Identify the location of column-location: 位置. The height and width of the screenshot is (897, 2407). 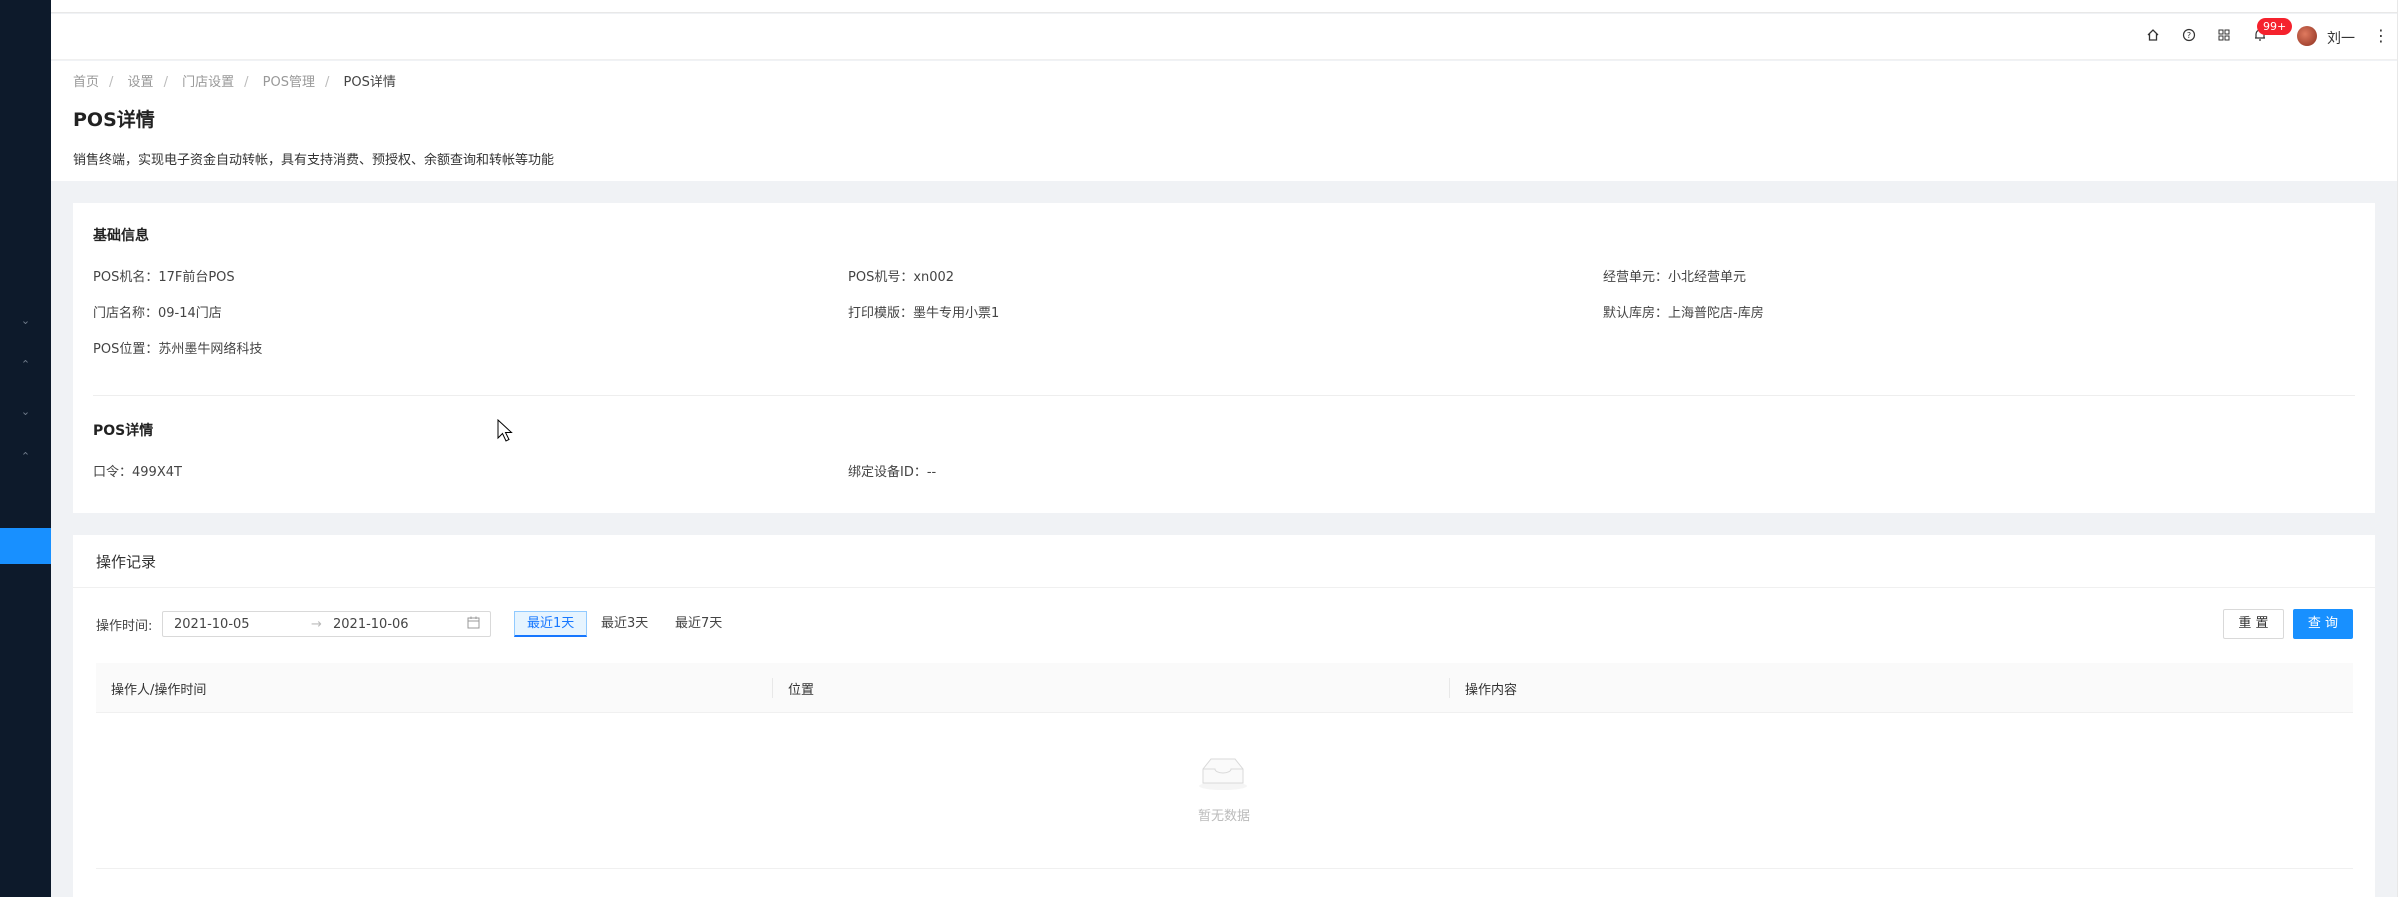
(801, 690).